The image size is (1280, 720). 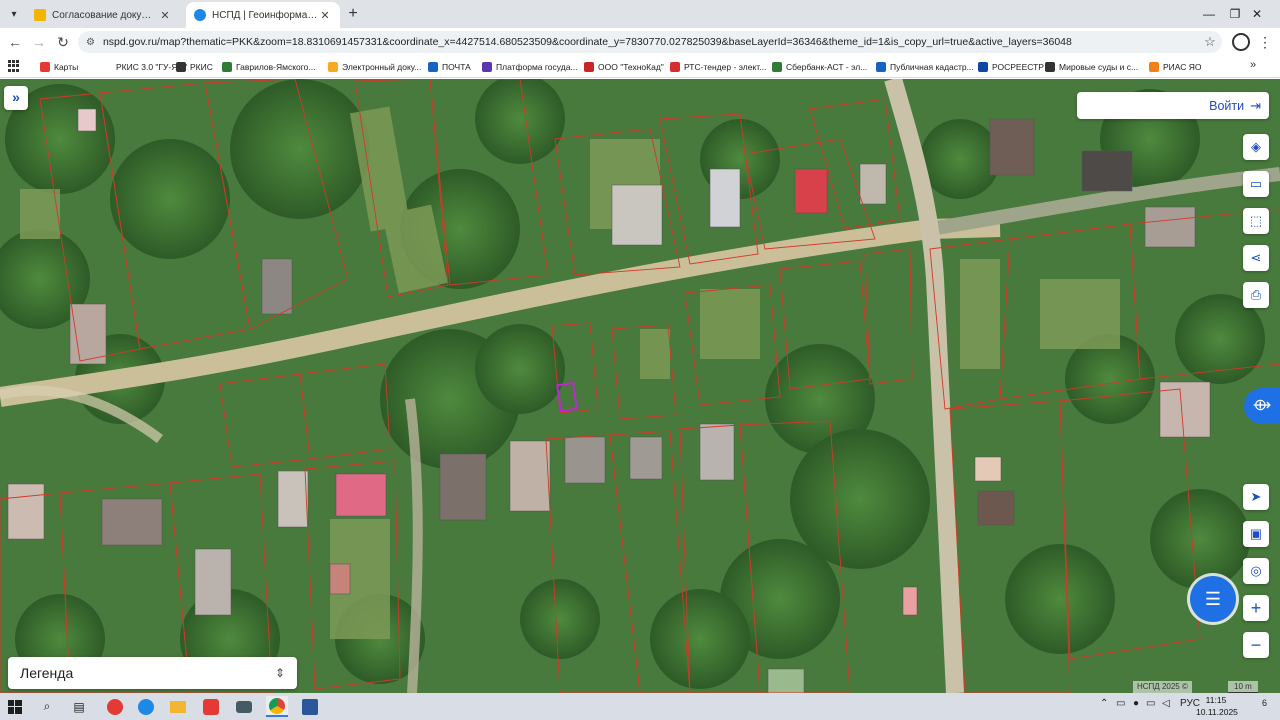 I want to click on chevron-updown-icon: ⇕, so click(x=279, y=673).